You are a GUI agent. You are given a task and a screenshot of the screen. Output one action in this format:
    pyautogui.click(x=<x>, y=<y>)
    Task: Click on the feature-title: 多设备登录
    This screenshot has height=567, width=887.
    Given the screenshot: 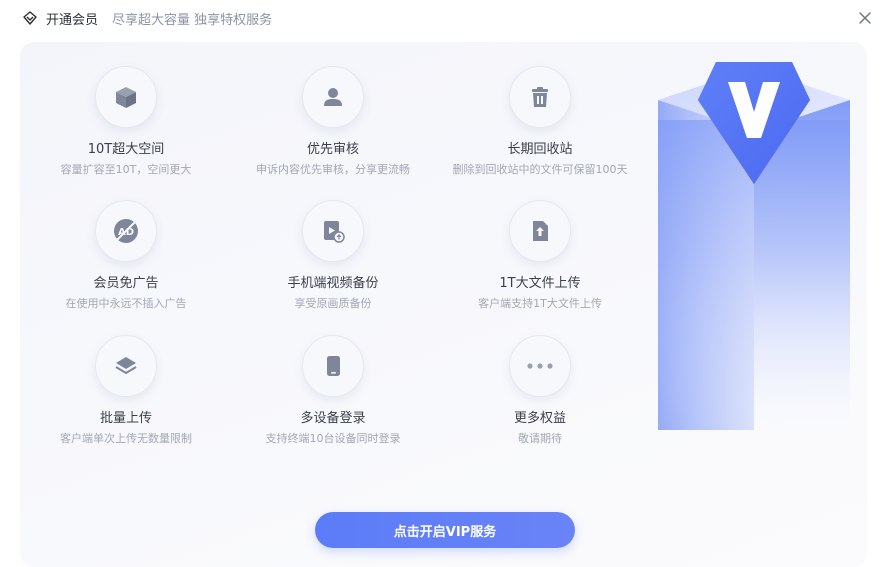 What is the action you would take?
    pyautogui.click(x=333, y=418)
    